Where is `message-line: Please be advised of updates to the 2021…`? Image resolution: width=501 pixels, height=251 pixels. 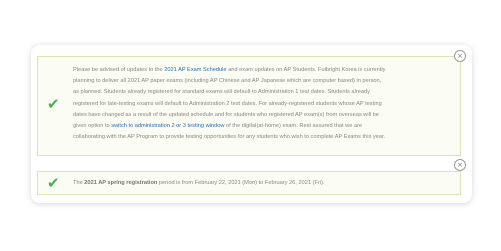 message-line: Please be advised of updates to the 2021… is located at coordinates (229, 70).